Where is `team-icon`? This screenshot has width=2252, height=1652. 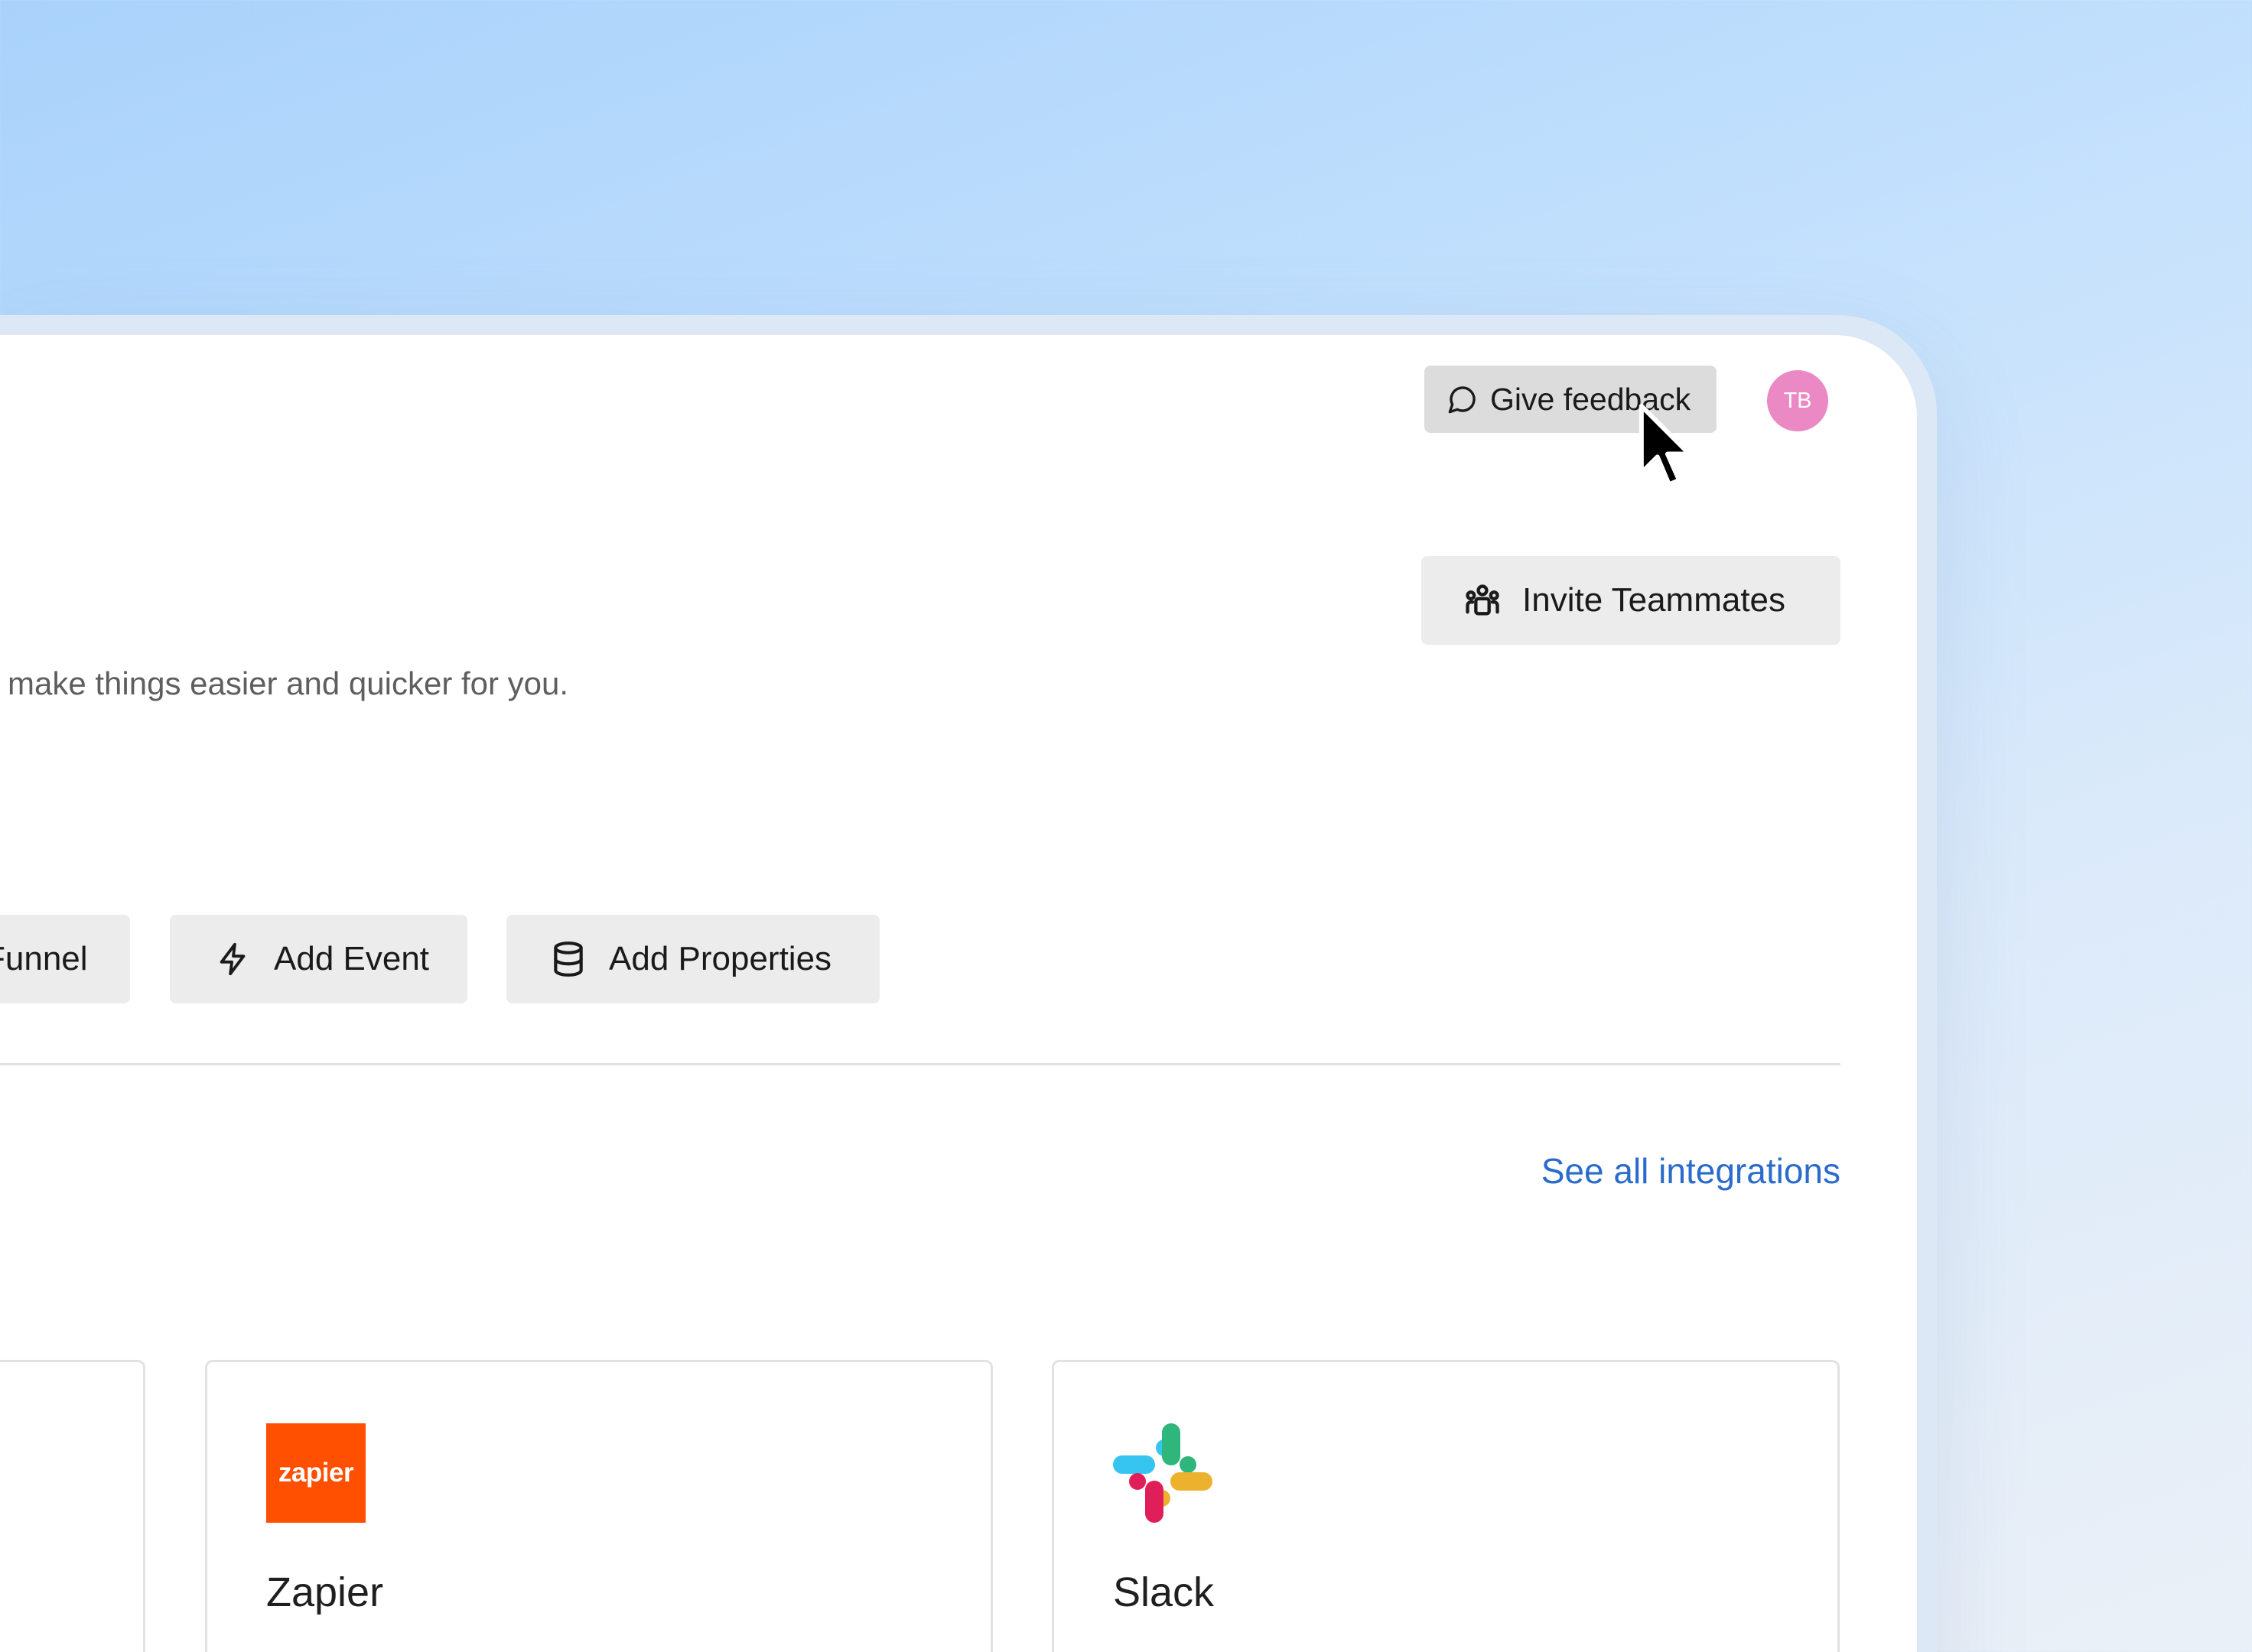
team-icon is located at coordinates (1483, 600).